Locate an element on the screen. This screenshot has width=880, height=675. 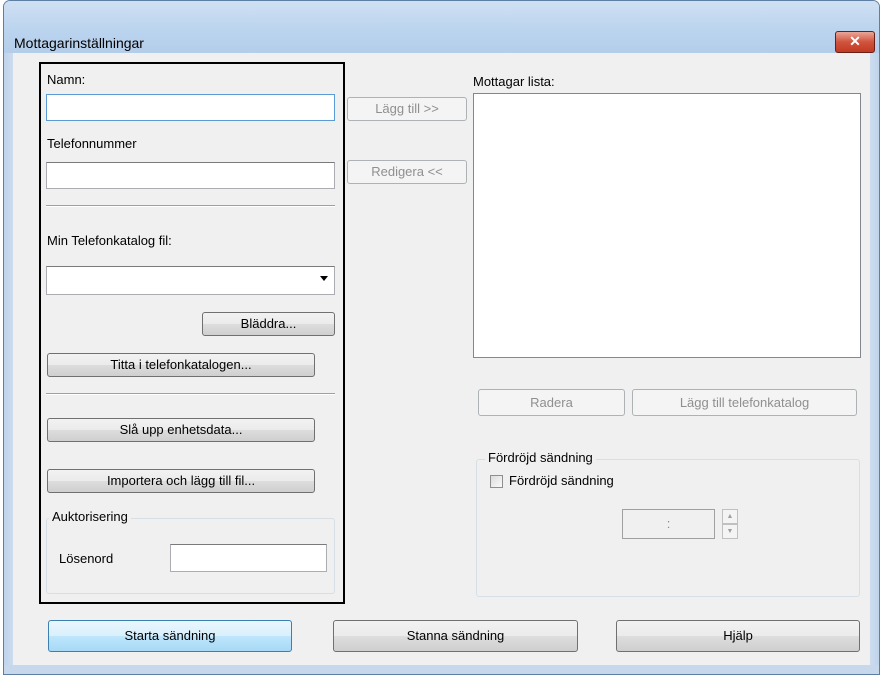
password-label: Lösenord is located at coordinates (86, 558).